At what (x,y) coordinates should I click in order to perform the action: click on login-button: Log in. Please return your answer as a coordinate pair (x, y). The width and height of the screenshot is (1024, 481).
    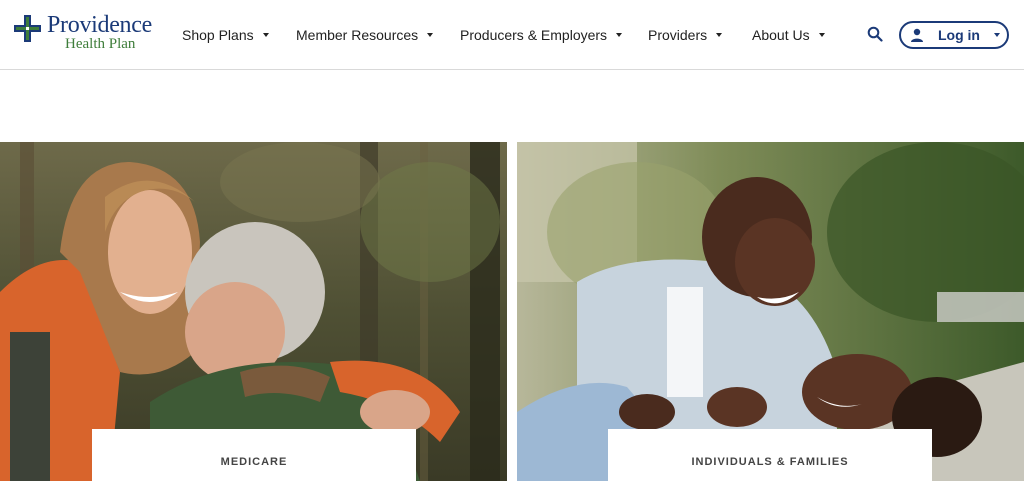
    Looking at the image, I should click on (954, 35).